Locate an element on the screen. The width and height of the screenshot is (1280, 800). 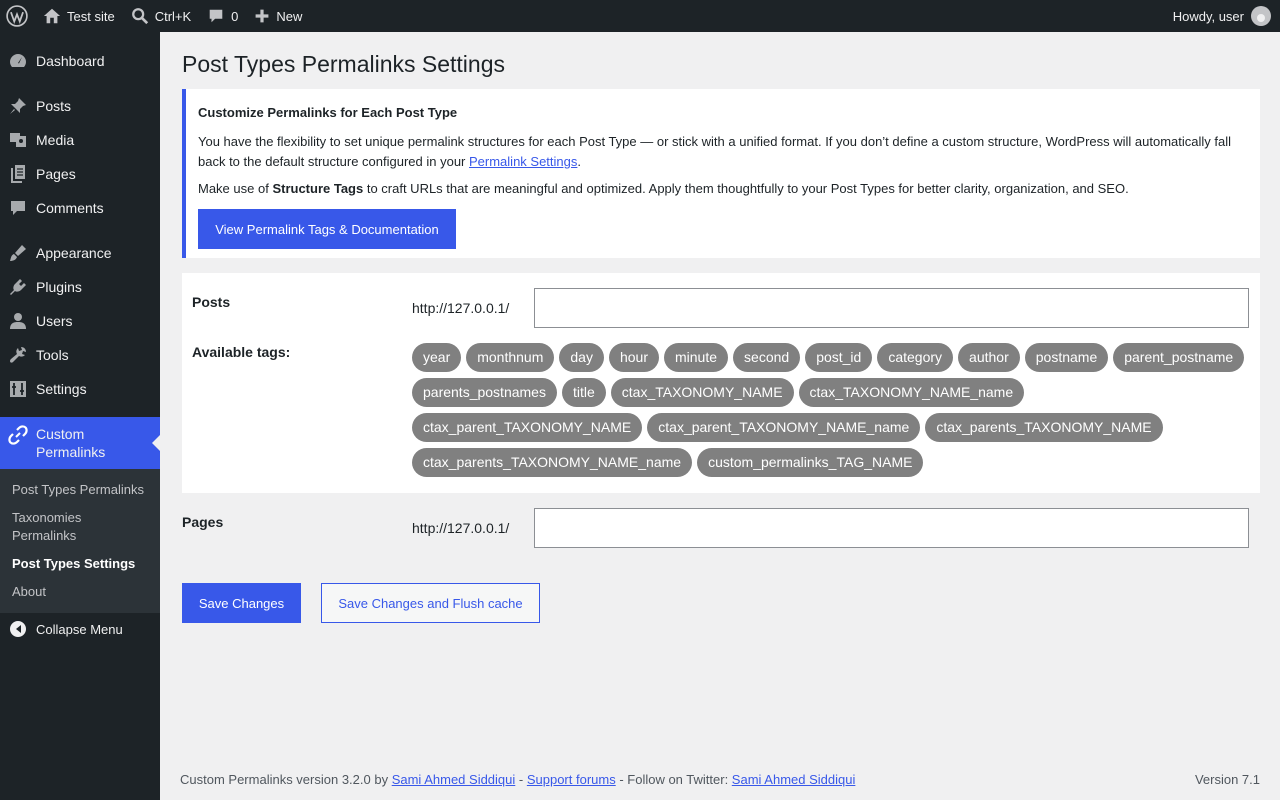
tag-pill: category is located at coordinates (915, 357).